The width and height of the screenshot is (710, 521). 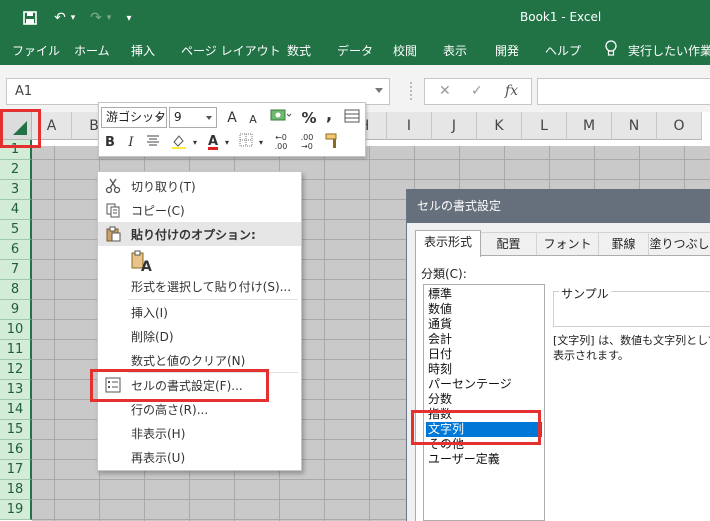 I want to click on menu-item-hide: 非表示(H), so click(x=199, y=433).